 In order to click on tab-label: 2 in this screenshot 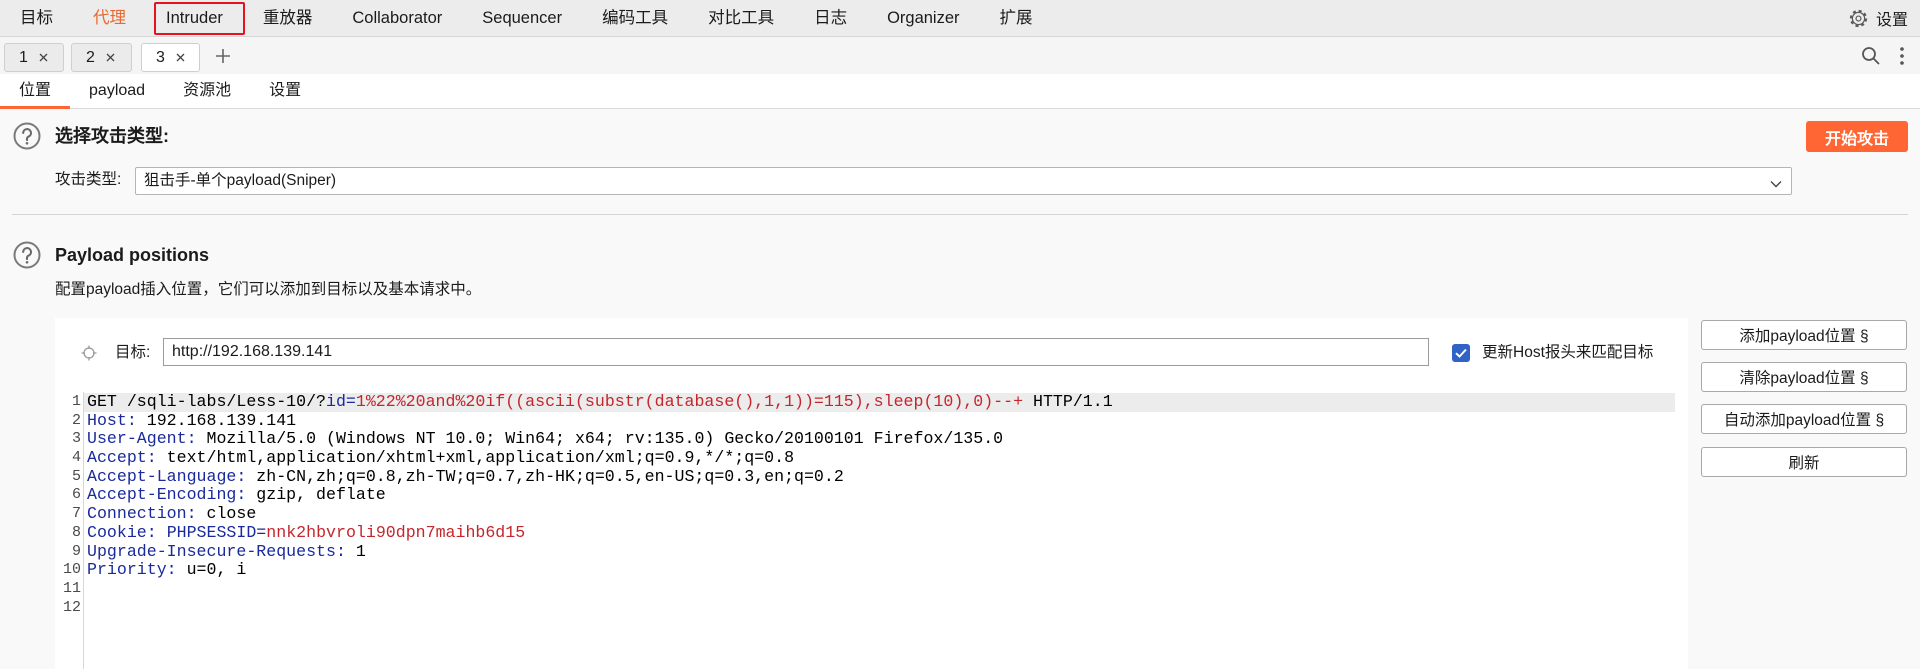, I will do `click(90, 57)`.